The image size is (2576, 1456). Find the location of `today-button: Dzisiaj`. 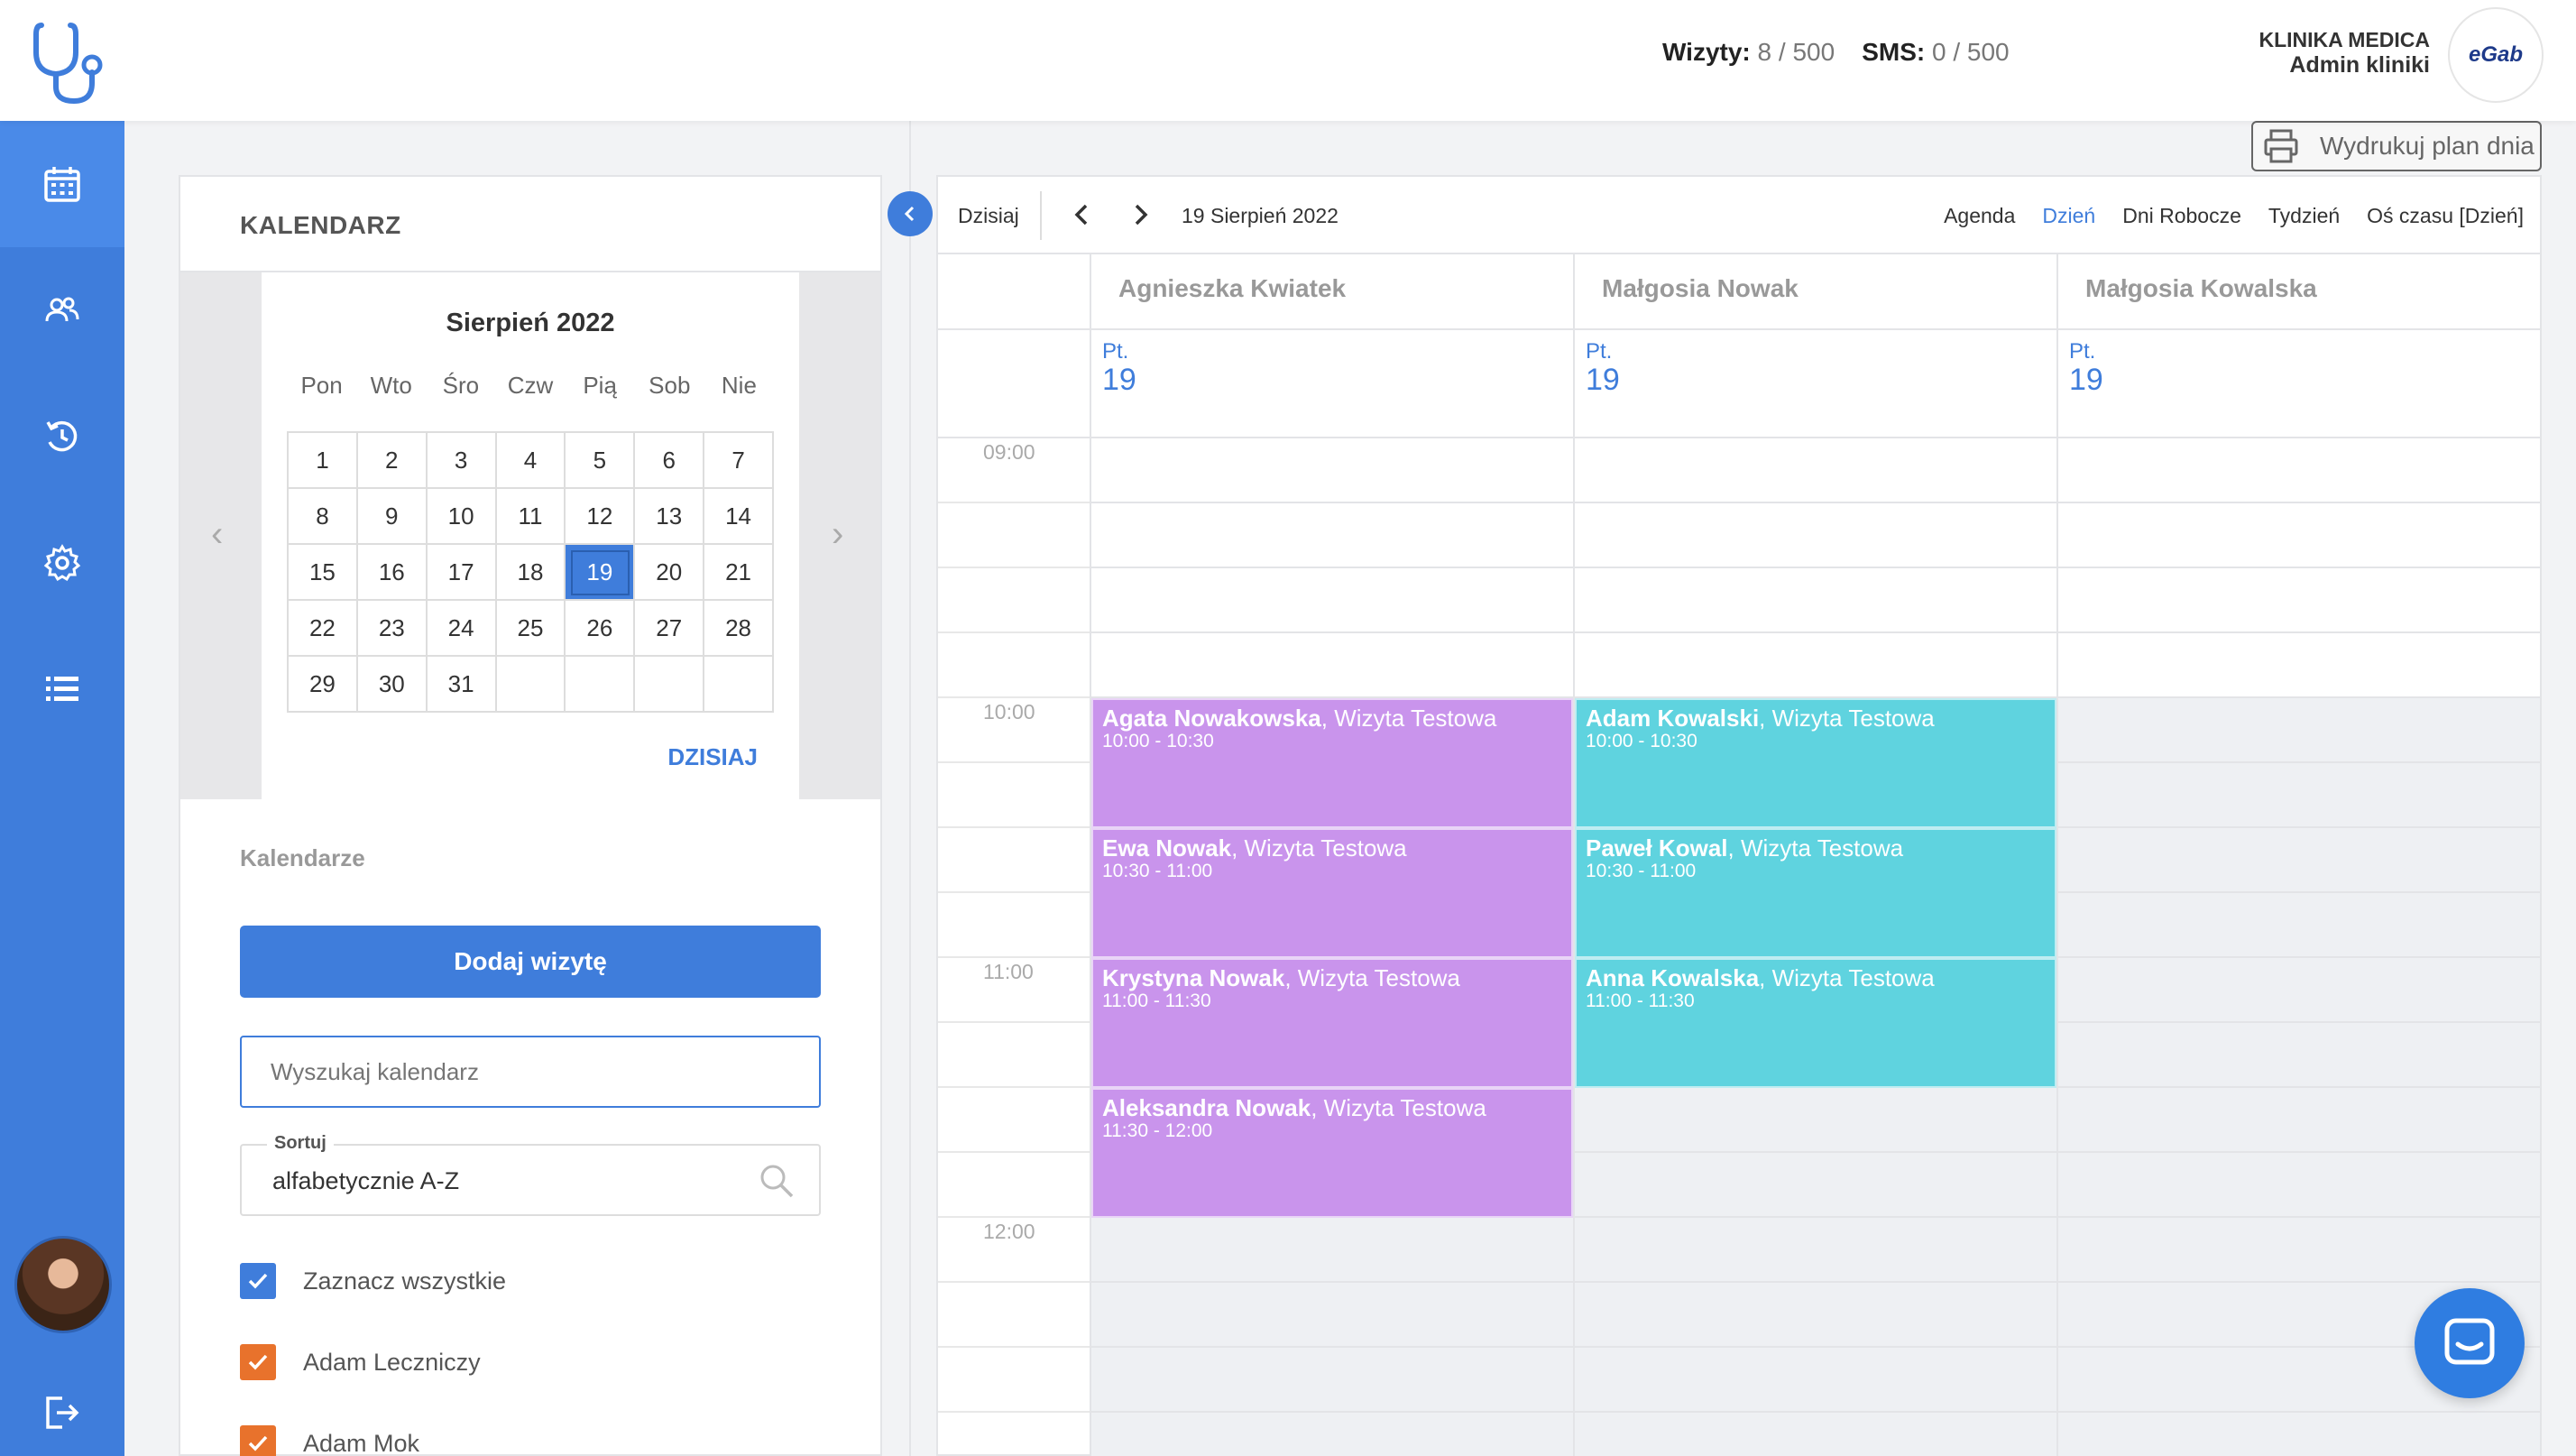

today-button: Dzisiaj is located at coordinates (988, 216).